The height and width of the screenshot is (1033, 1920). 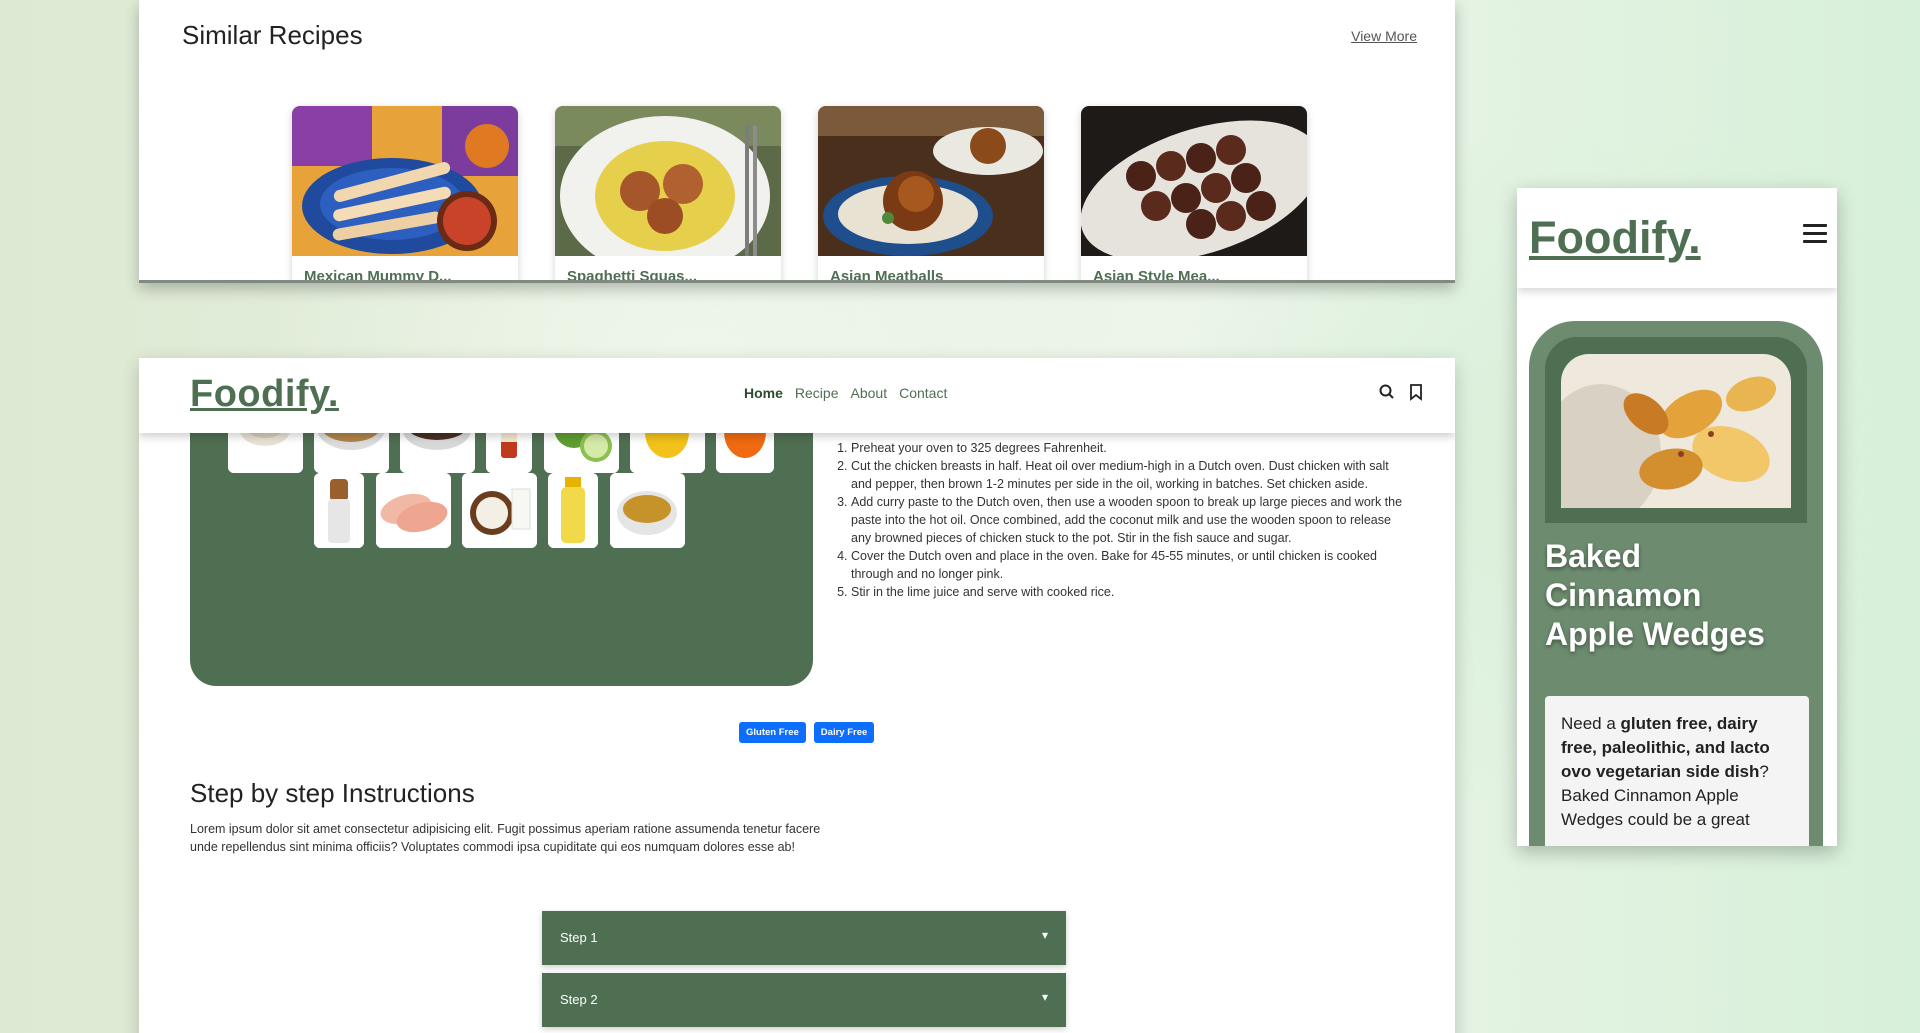 I want to click on mobile-logo: Foodify., so click(x=1615, y=238).